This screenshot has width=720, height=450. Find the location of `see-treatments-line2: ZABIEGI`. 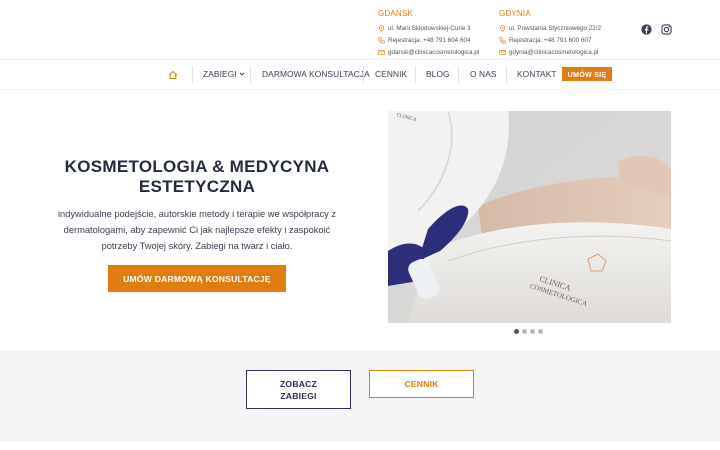

see-treatments-line2: ZABIEGI is located at coordinates (298, 395).